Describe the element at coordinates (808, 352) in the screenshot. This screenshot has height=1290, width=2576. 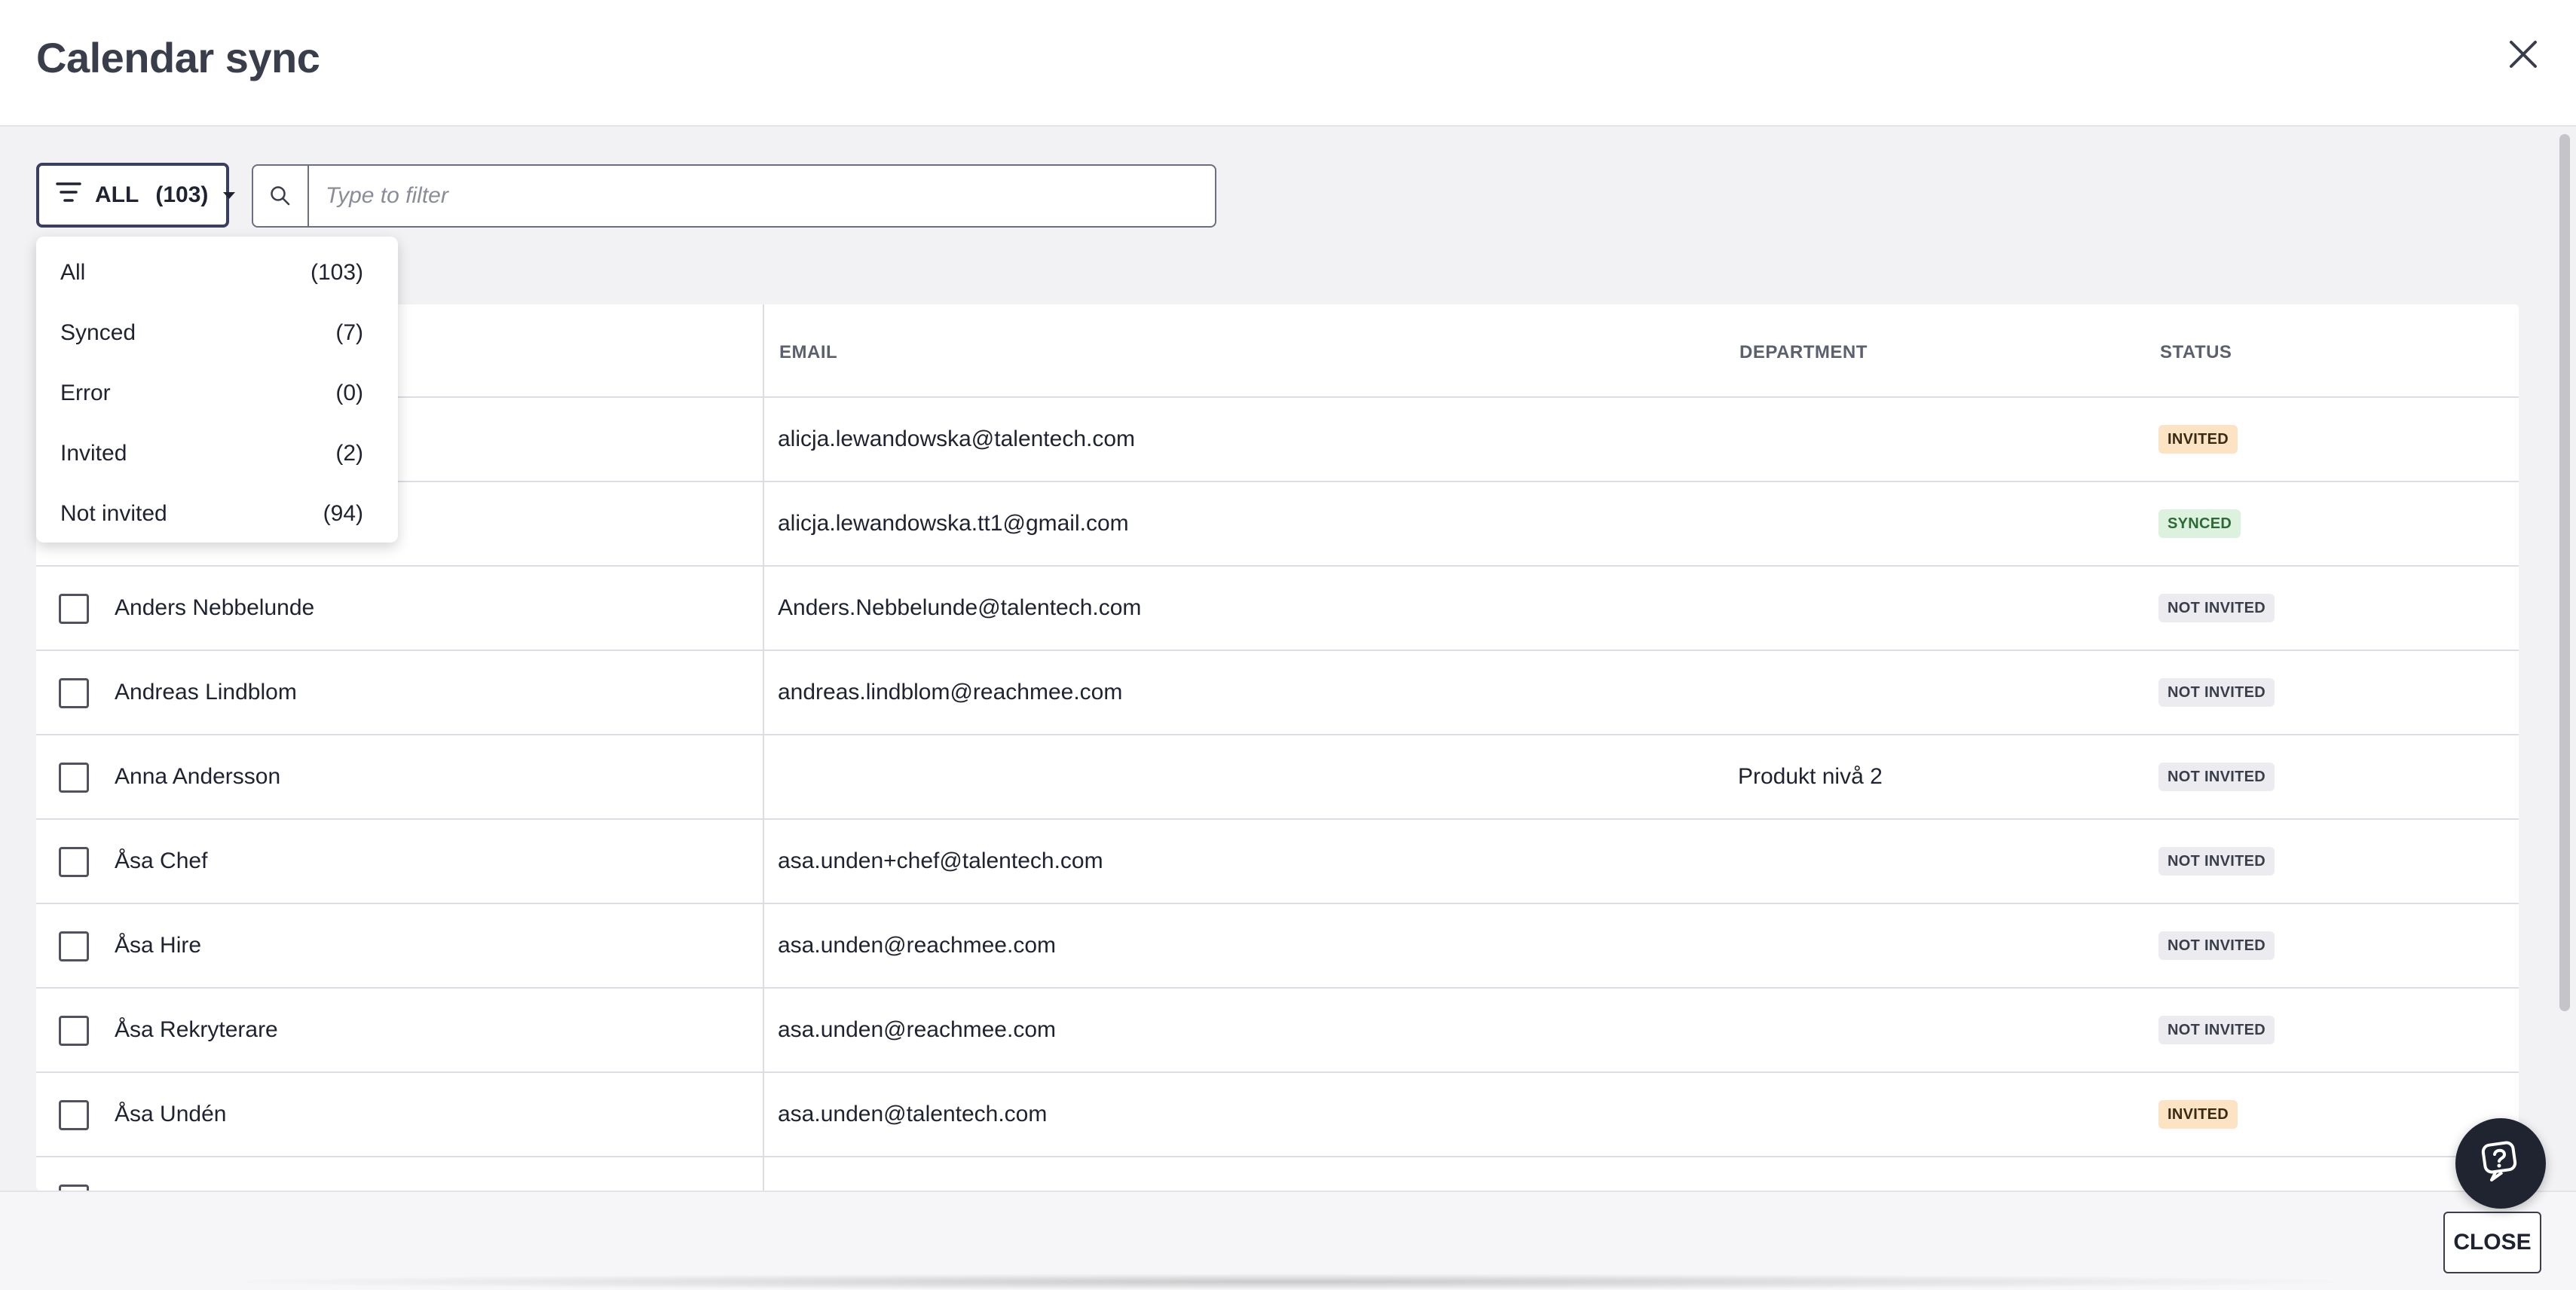
I see `email-column-header: EMAIL` at that location.